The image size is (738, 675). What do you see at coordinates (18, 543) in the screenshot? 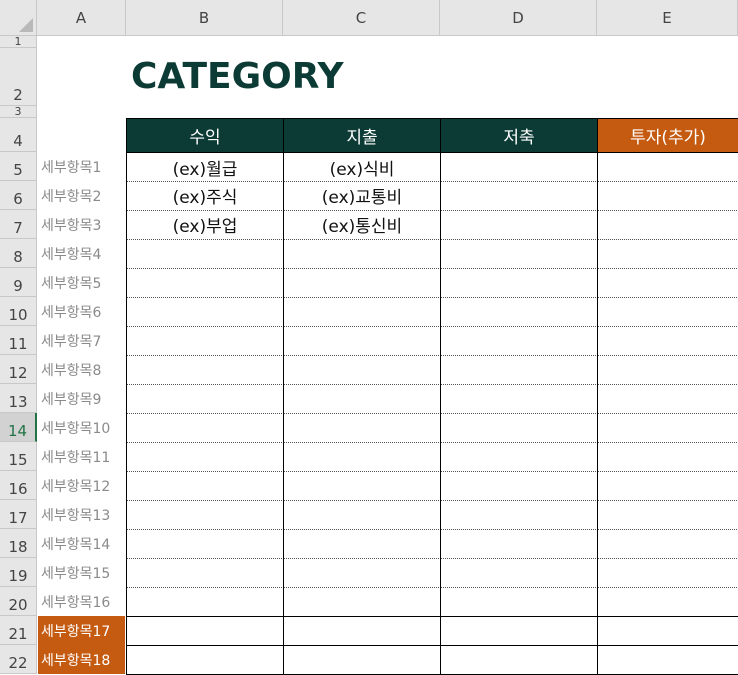
I see `row-header-18: 18` at bounding box center [18, 543].